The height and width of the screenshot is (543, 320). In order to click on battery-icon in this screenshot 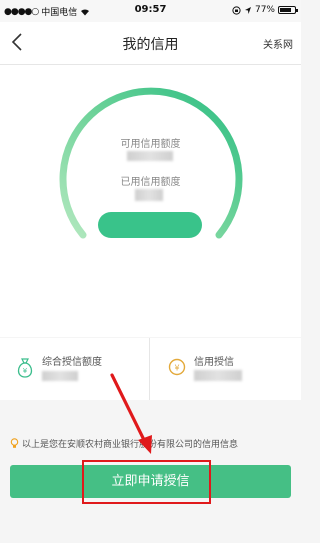, I will do `click(288, 10)`.